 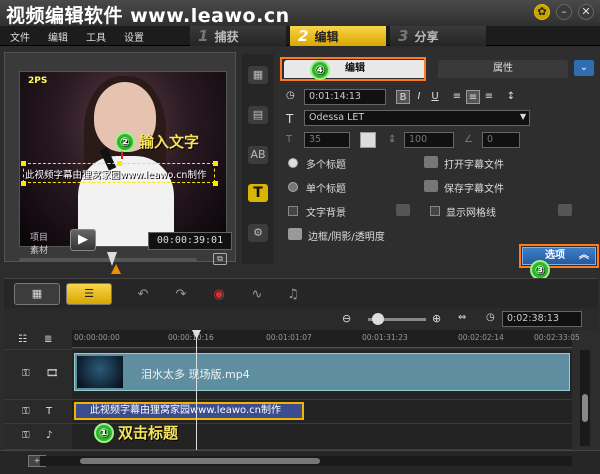 I want to click on font-color-swatch, so click(x=368, y=140).